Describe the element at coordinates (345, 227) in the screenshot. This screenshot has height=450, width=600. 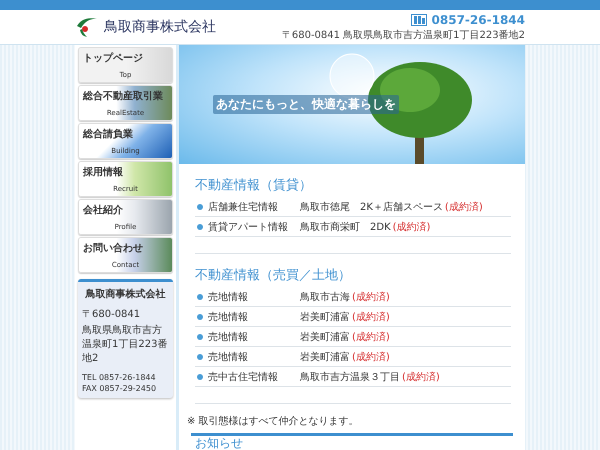
I see `listing-location: 鳥取市商栄町 2DK` at that location.